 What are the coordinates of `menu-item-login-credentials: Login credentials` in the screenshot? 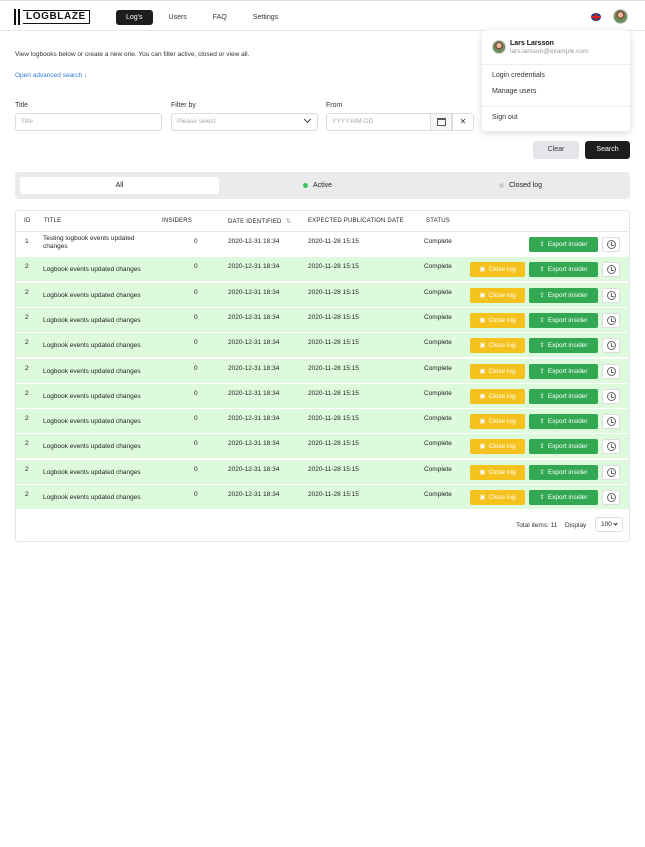 It's located at (518, 75).